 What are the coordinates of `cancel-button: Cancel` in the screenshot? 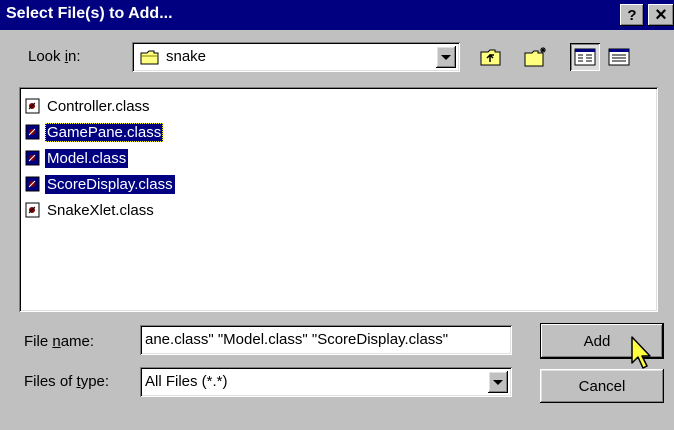 It's located at (602, 386).